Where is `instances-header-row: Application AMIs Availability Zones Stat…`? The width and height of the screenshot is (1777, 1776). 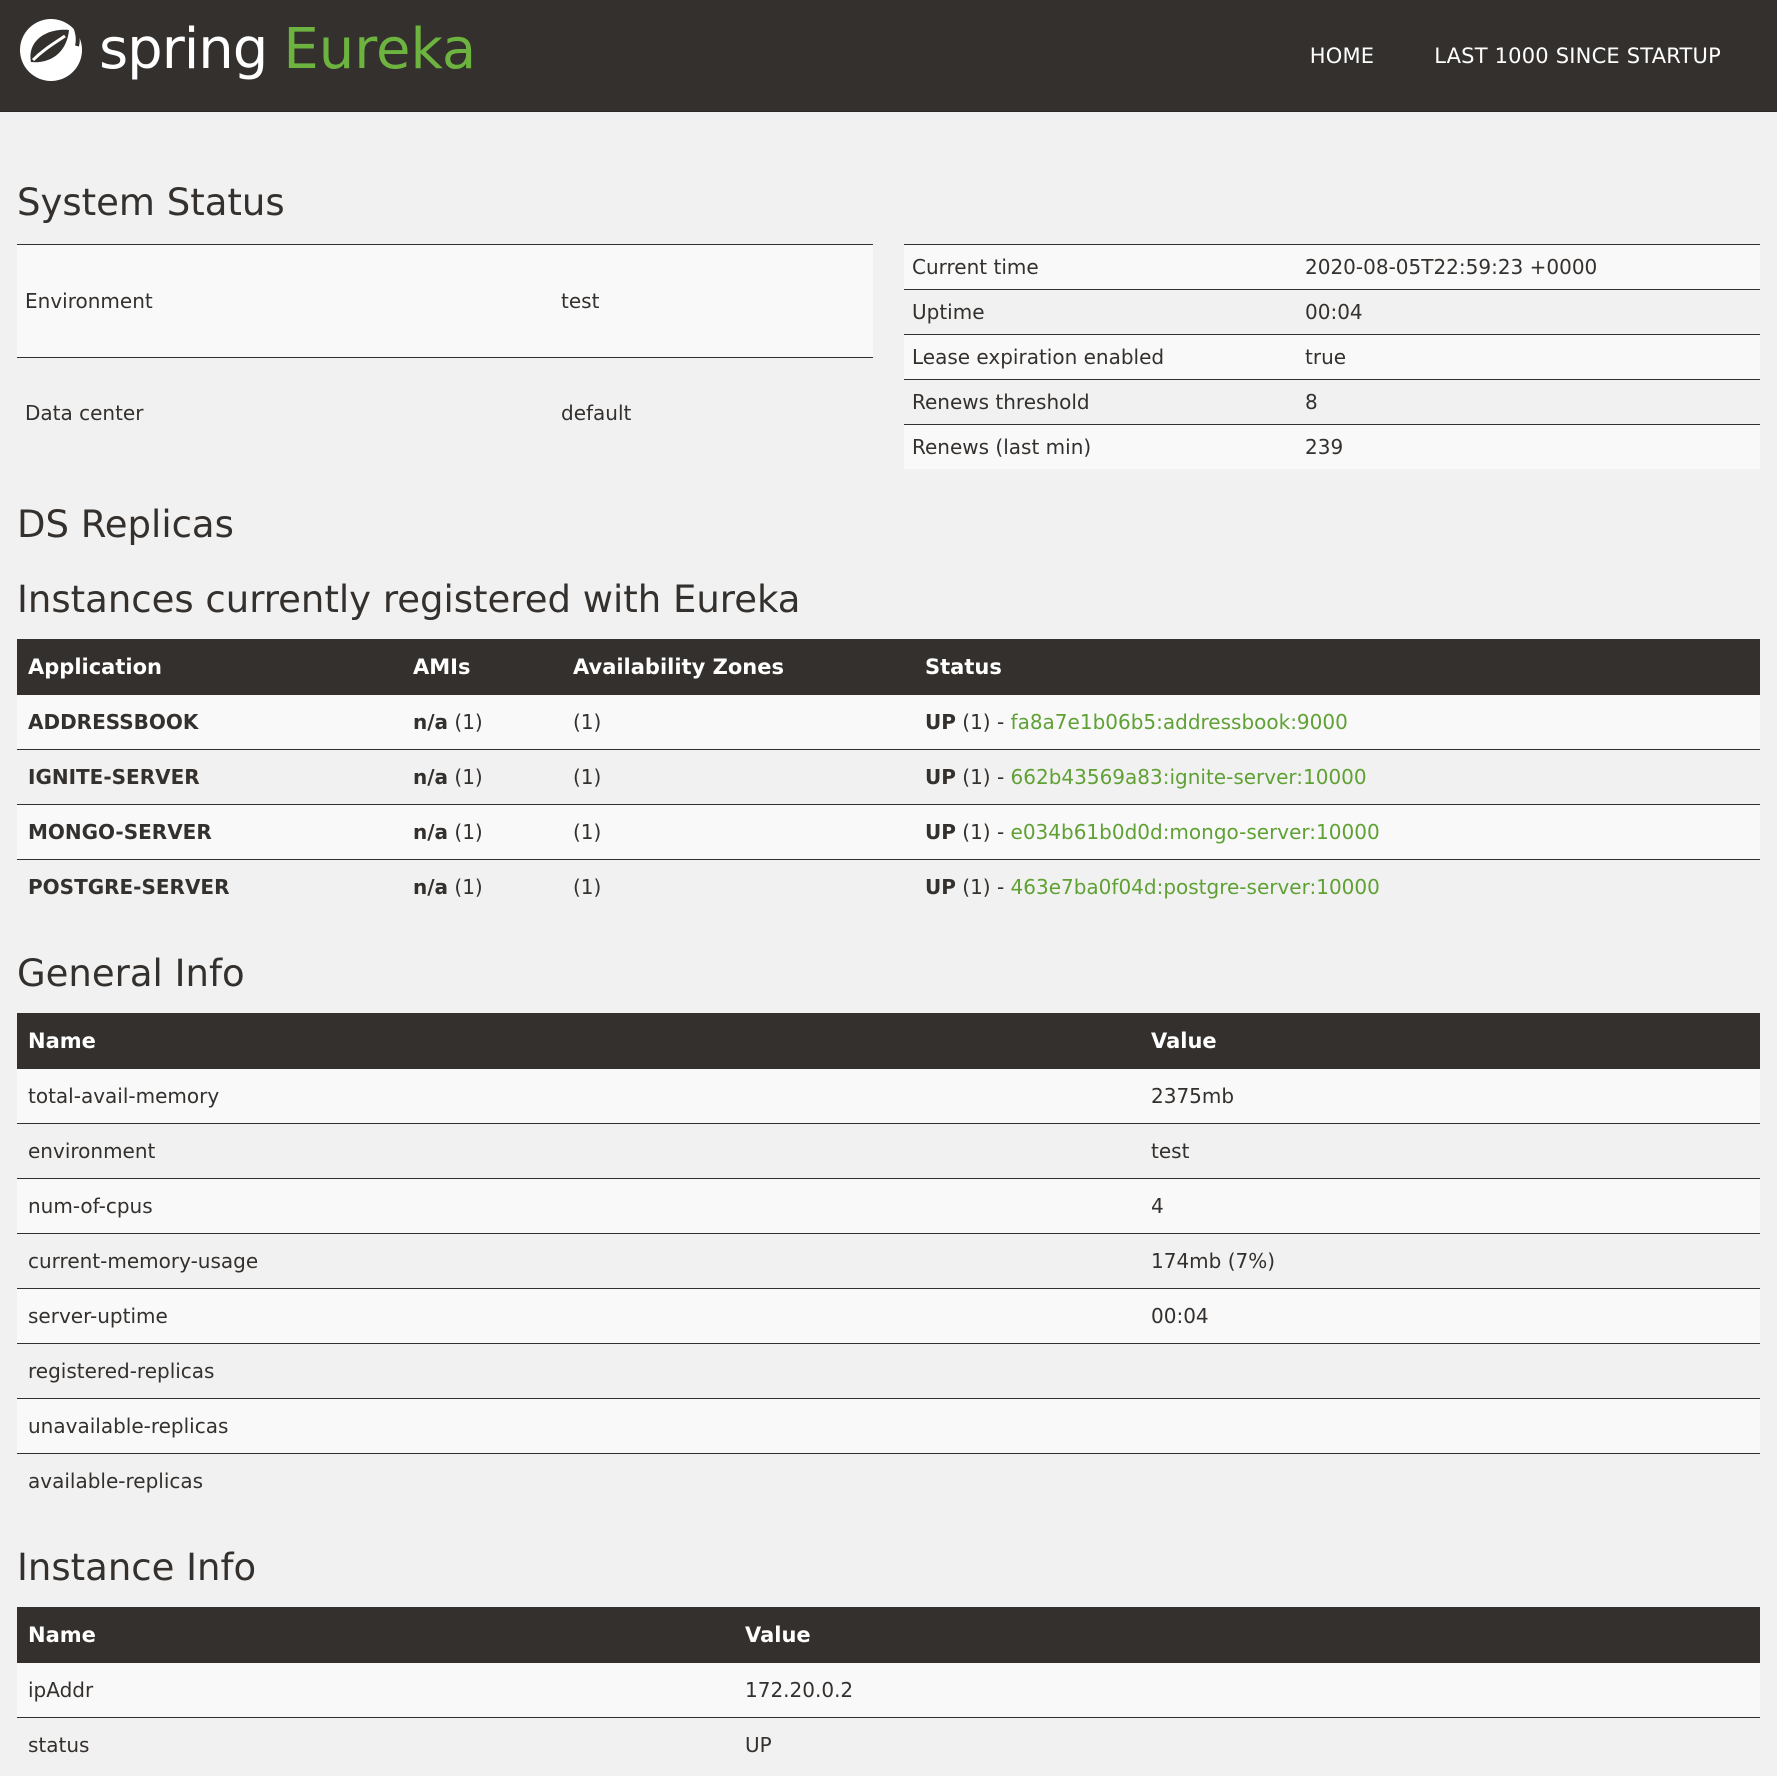
instances-header-row: Application AMIs Availability Zones Stat… is located at coordinates (888, 667).